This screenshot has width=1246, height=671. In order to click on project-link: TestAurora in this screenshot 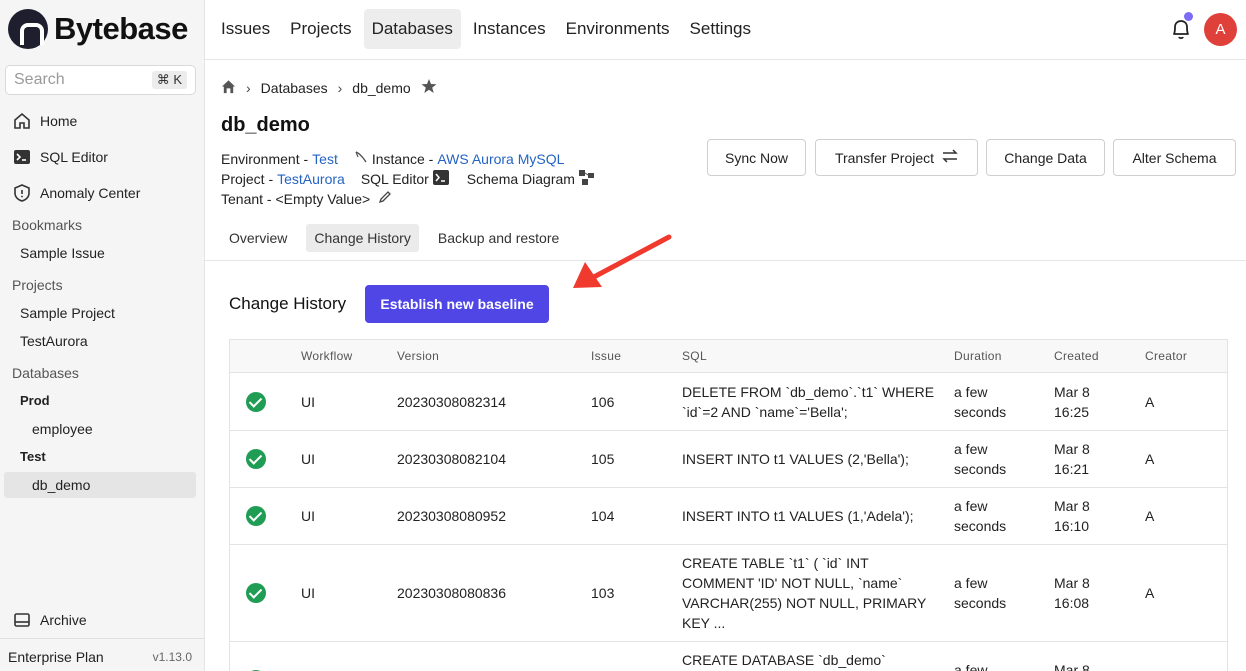, I will do `click(311, 179)`.